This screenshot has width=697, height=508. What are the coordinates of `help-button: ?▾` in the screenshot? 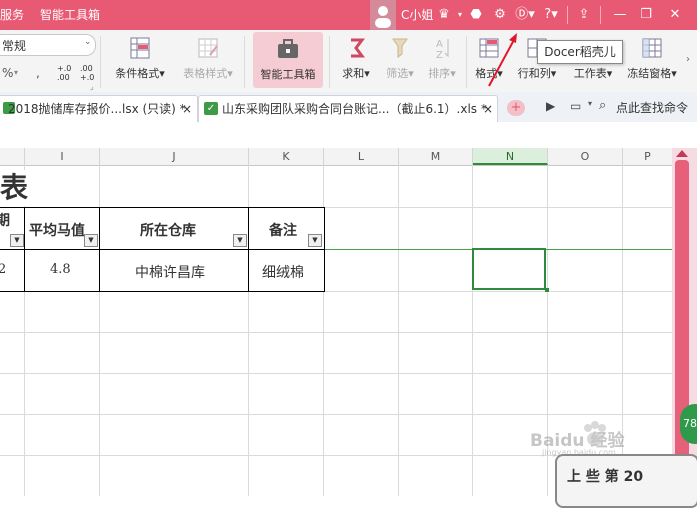 It's located at (551, 15).